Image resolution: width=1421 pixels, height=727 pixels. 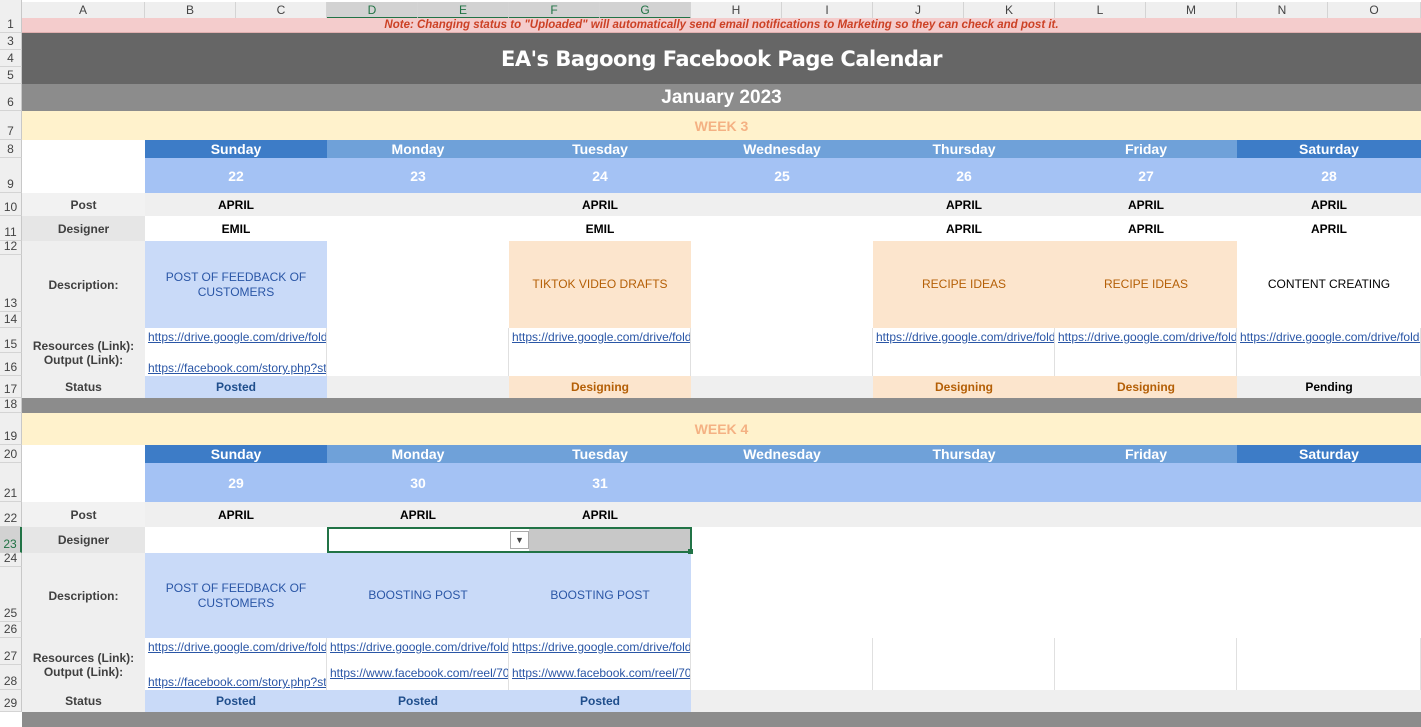 What do you see at coordinates (11, 594) in the screenshot?
I see `row-header-25: 25` at bounding box center [11, 594].